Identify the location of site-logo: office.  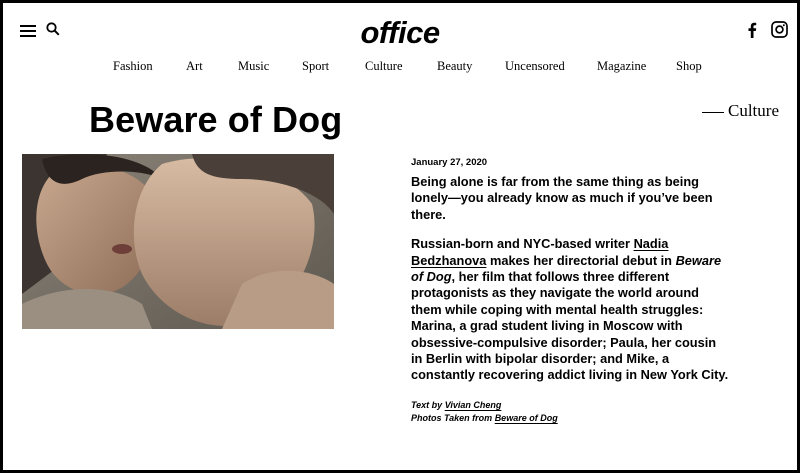
(400, 32).